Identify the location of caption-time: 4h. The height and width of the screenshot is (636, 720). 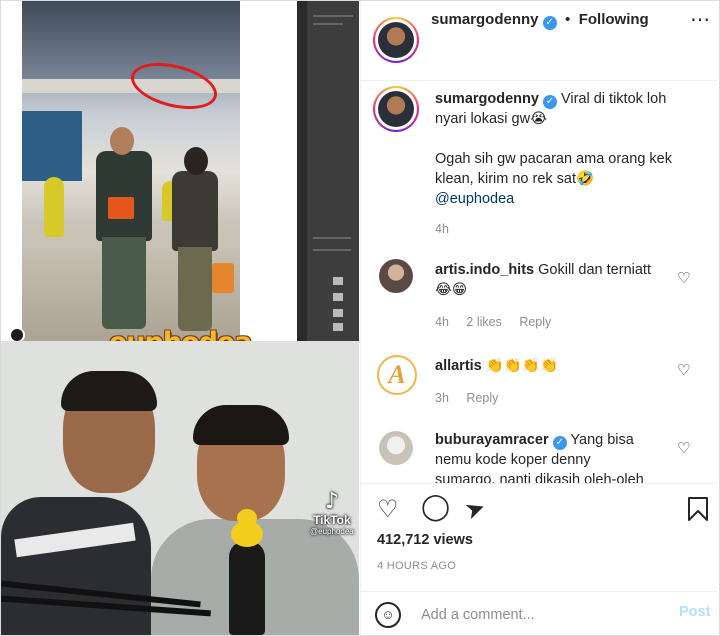
(442, 229).